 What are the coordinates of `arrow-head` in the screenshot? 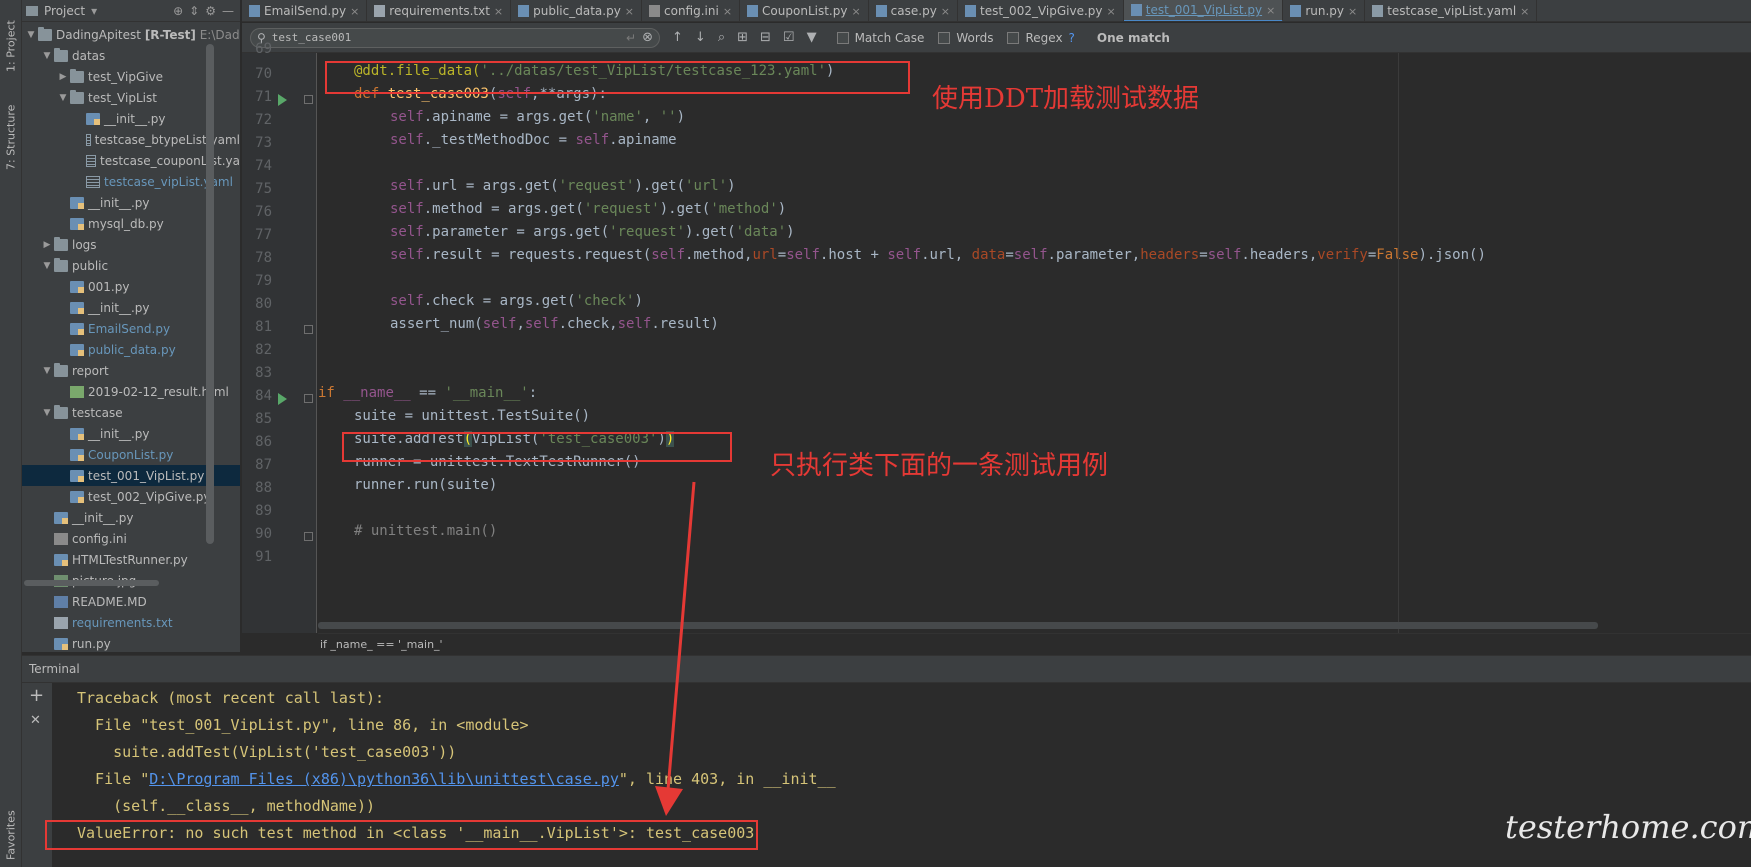 It's located at (669, 801).